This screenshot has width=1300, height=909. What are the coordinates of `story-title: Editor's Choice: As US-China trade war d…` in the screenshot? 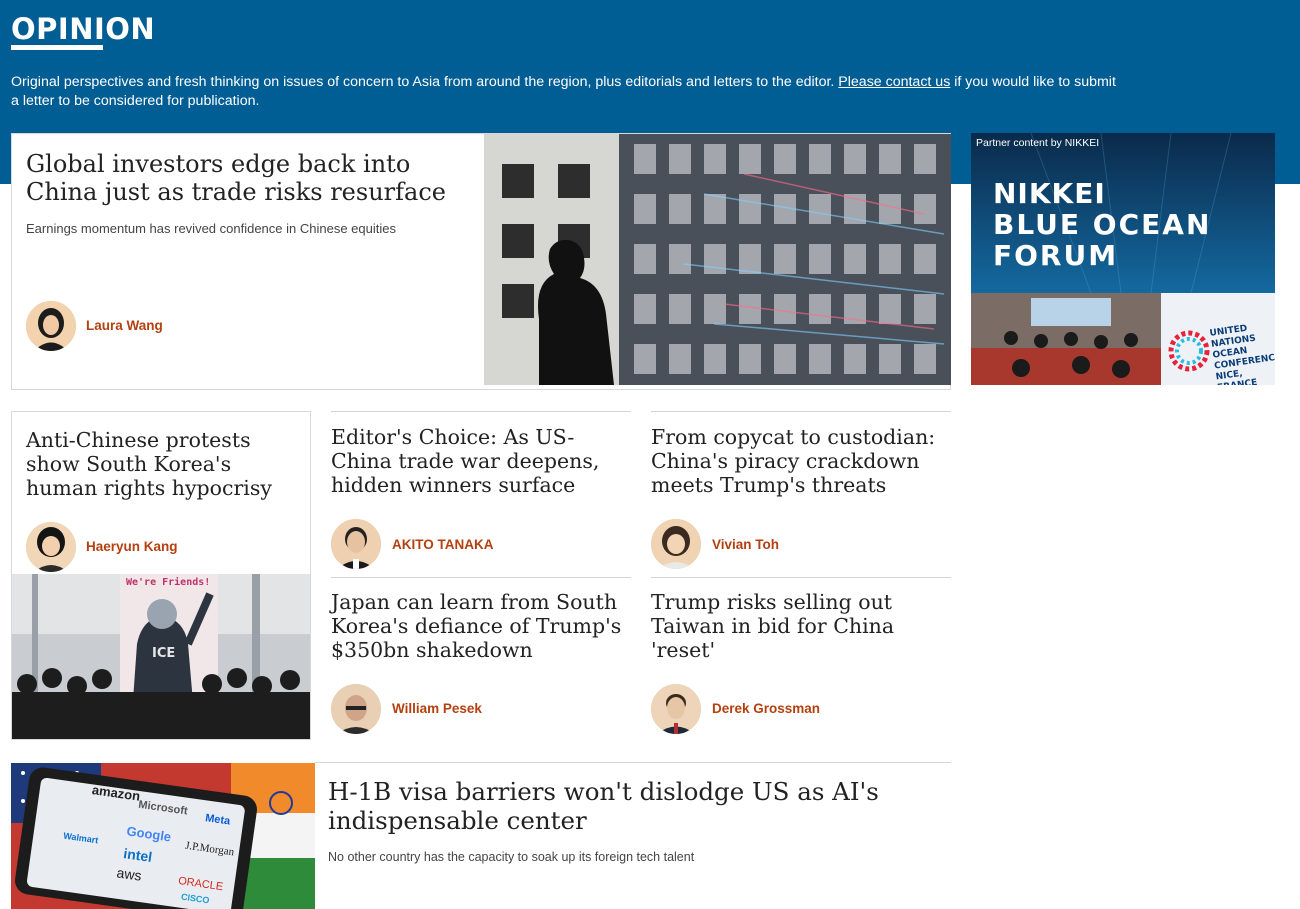 It's located at (481, 461).